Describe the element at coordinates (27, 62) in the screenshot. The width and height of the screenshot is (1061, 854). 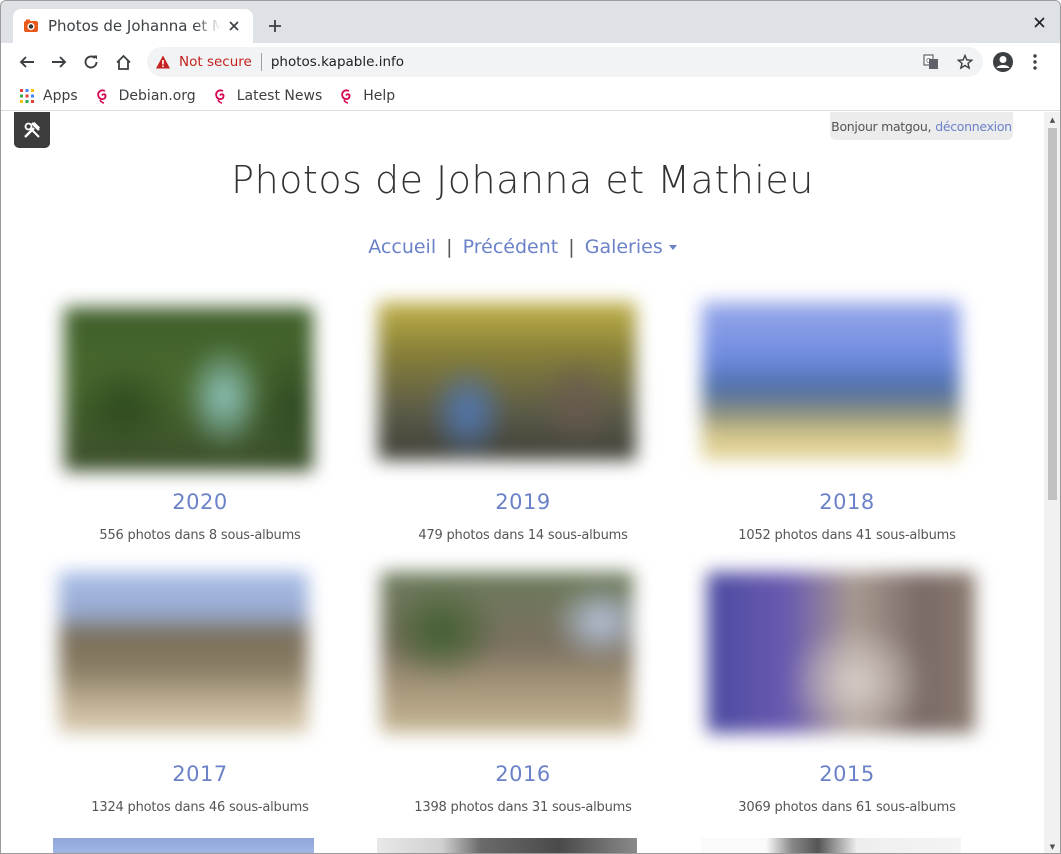
I see `back-arrow-icon` at that location.